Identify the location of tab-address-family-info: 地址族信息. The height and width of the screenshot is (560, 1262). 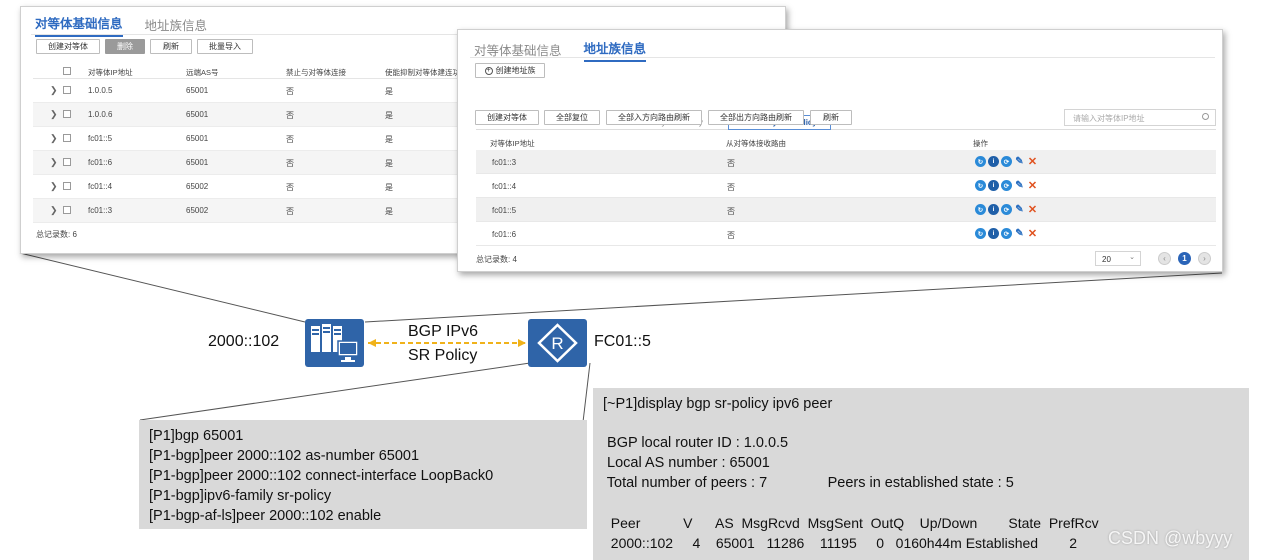
(615, 50).